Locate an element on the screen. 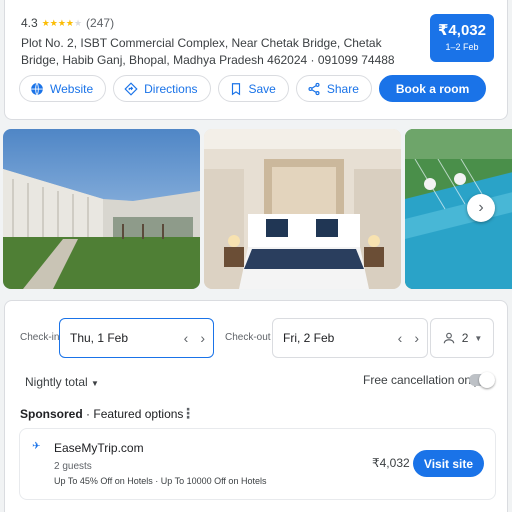 Image resolution: width=512 pixels, height=512 pixels. checkin-value: Thu, 1 Feb is located at coordinates (99, 338).